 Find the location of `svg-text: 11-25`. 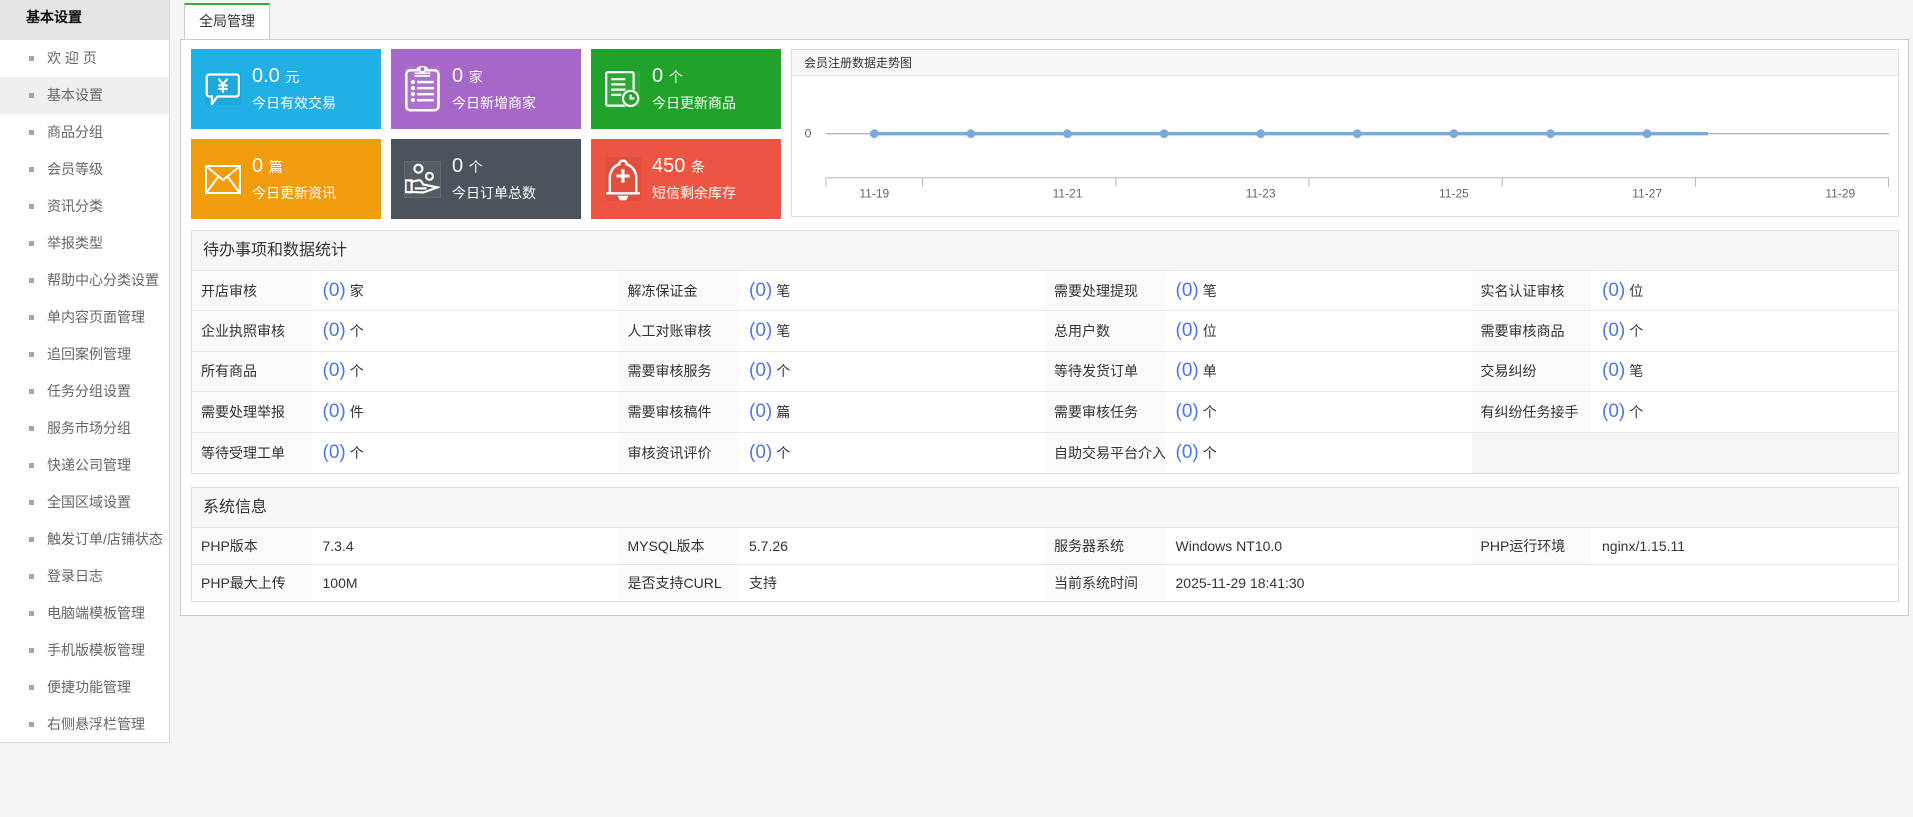

svg-text: 11-25 is located at coordinates (1454, 194).